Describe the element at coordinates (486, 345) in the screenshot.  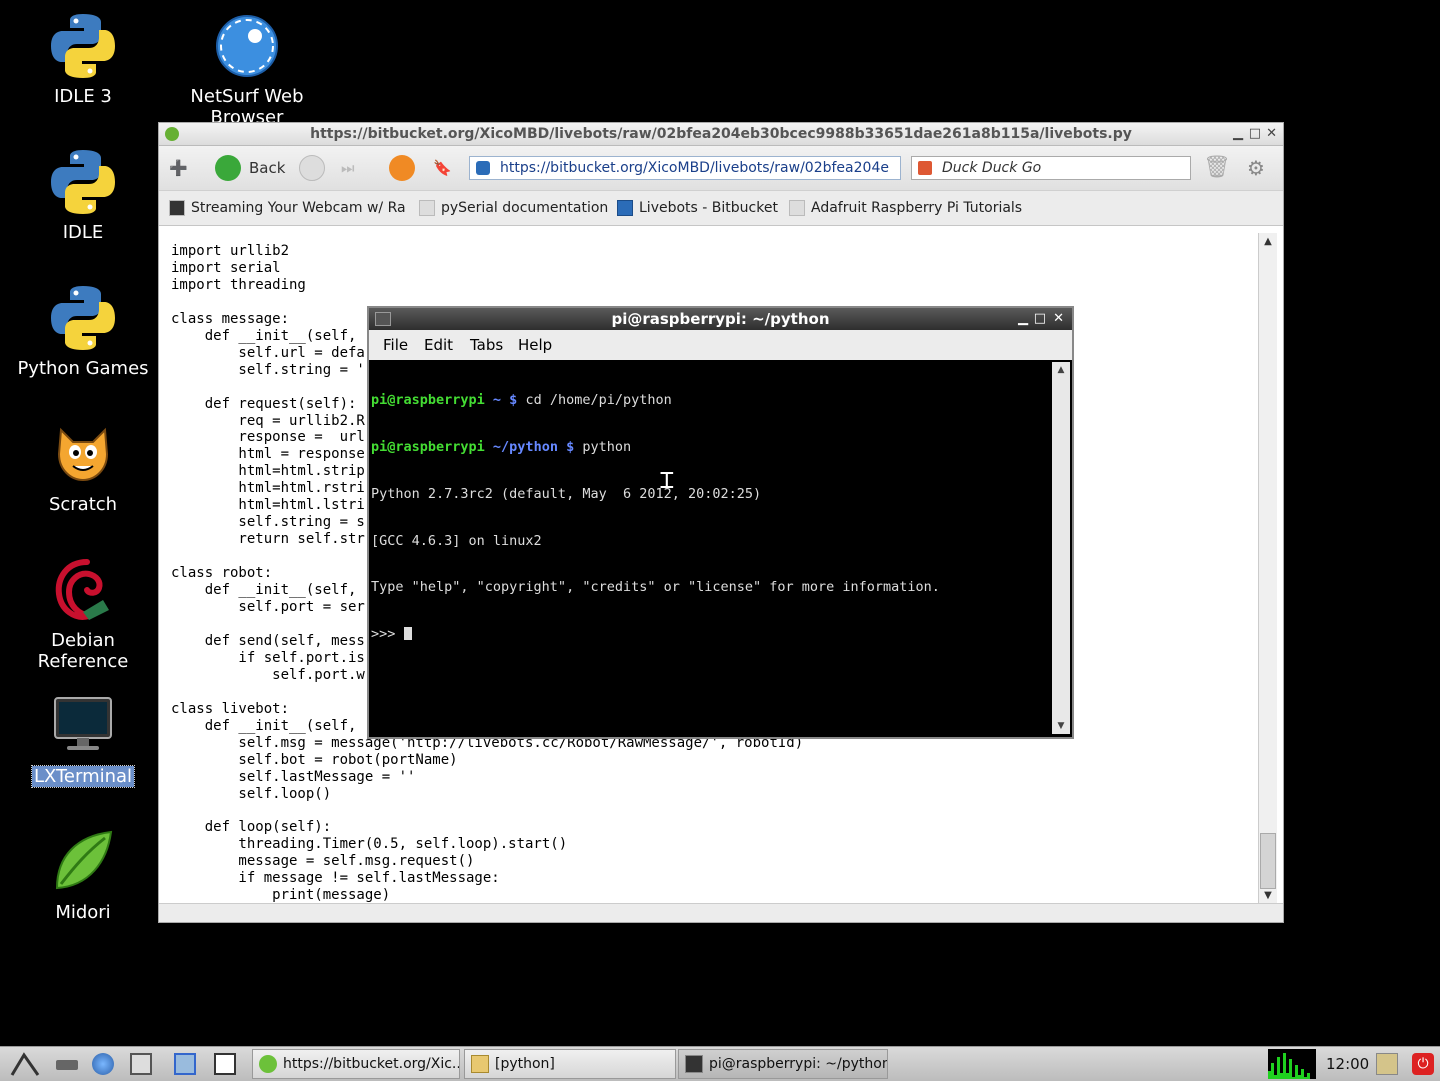
I see `menu-tabs: Tabs` at that location.